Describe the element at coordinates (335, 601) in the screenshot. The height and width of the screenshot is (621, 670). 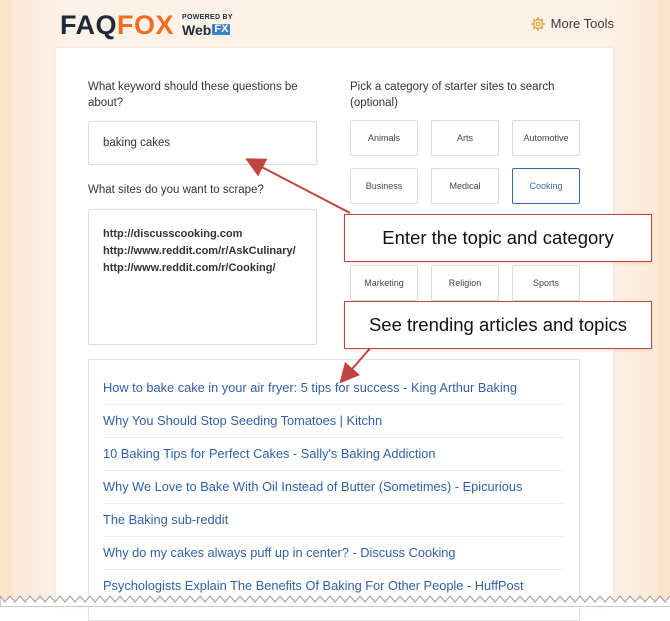
I see `torn-edge` at that location.